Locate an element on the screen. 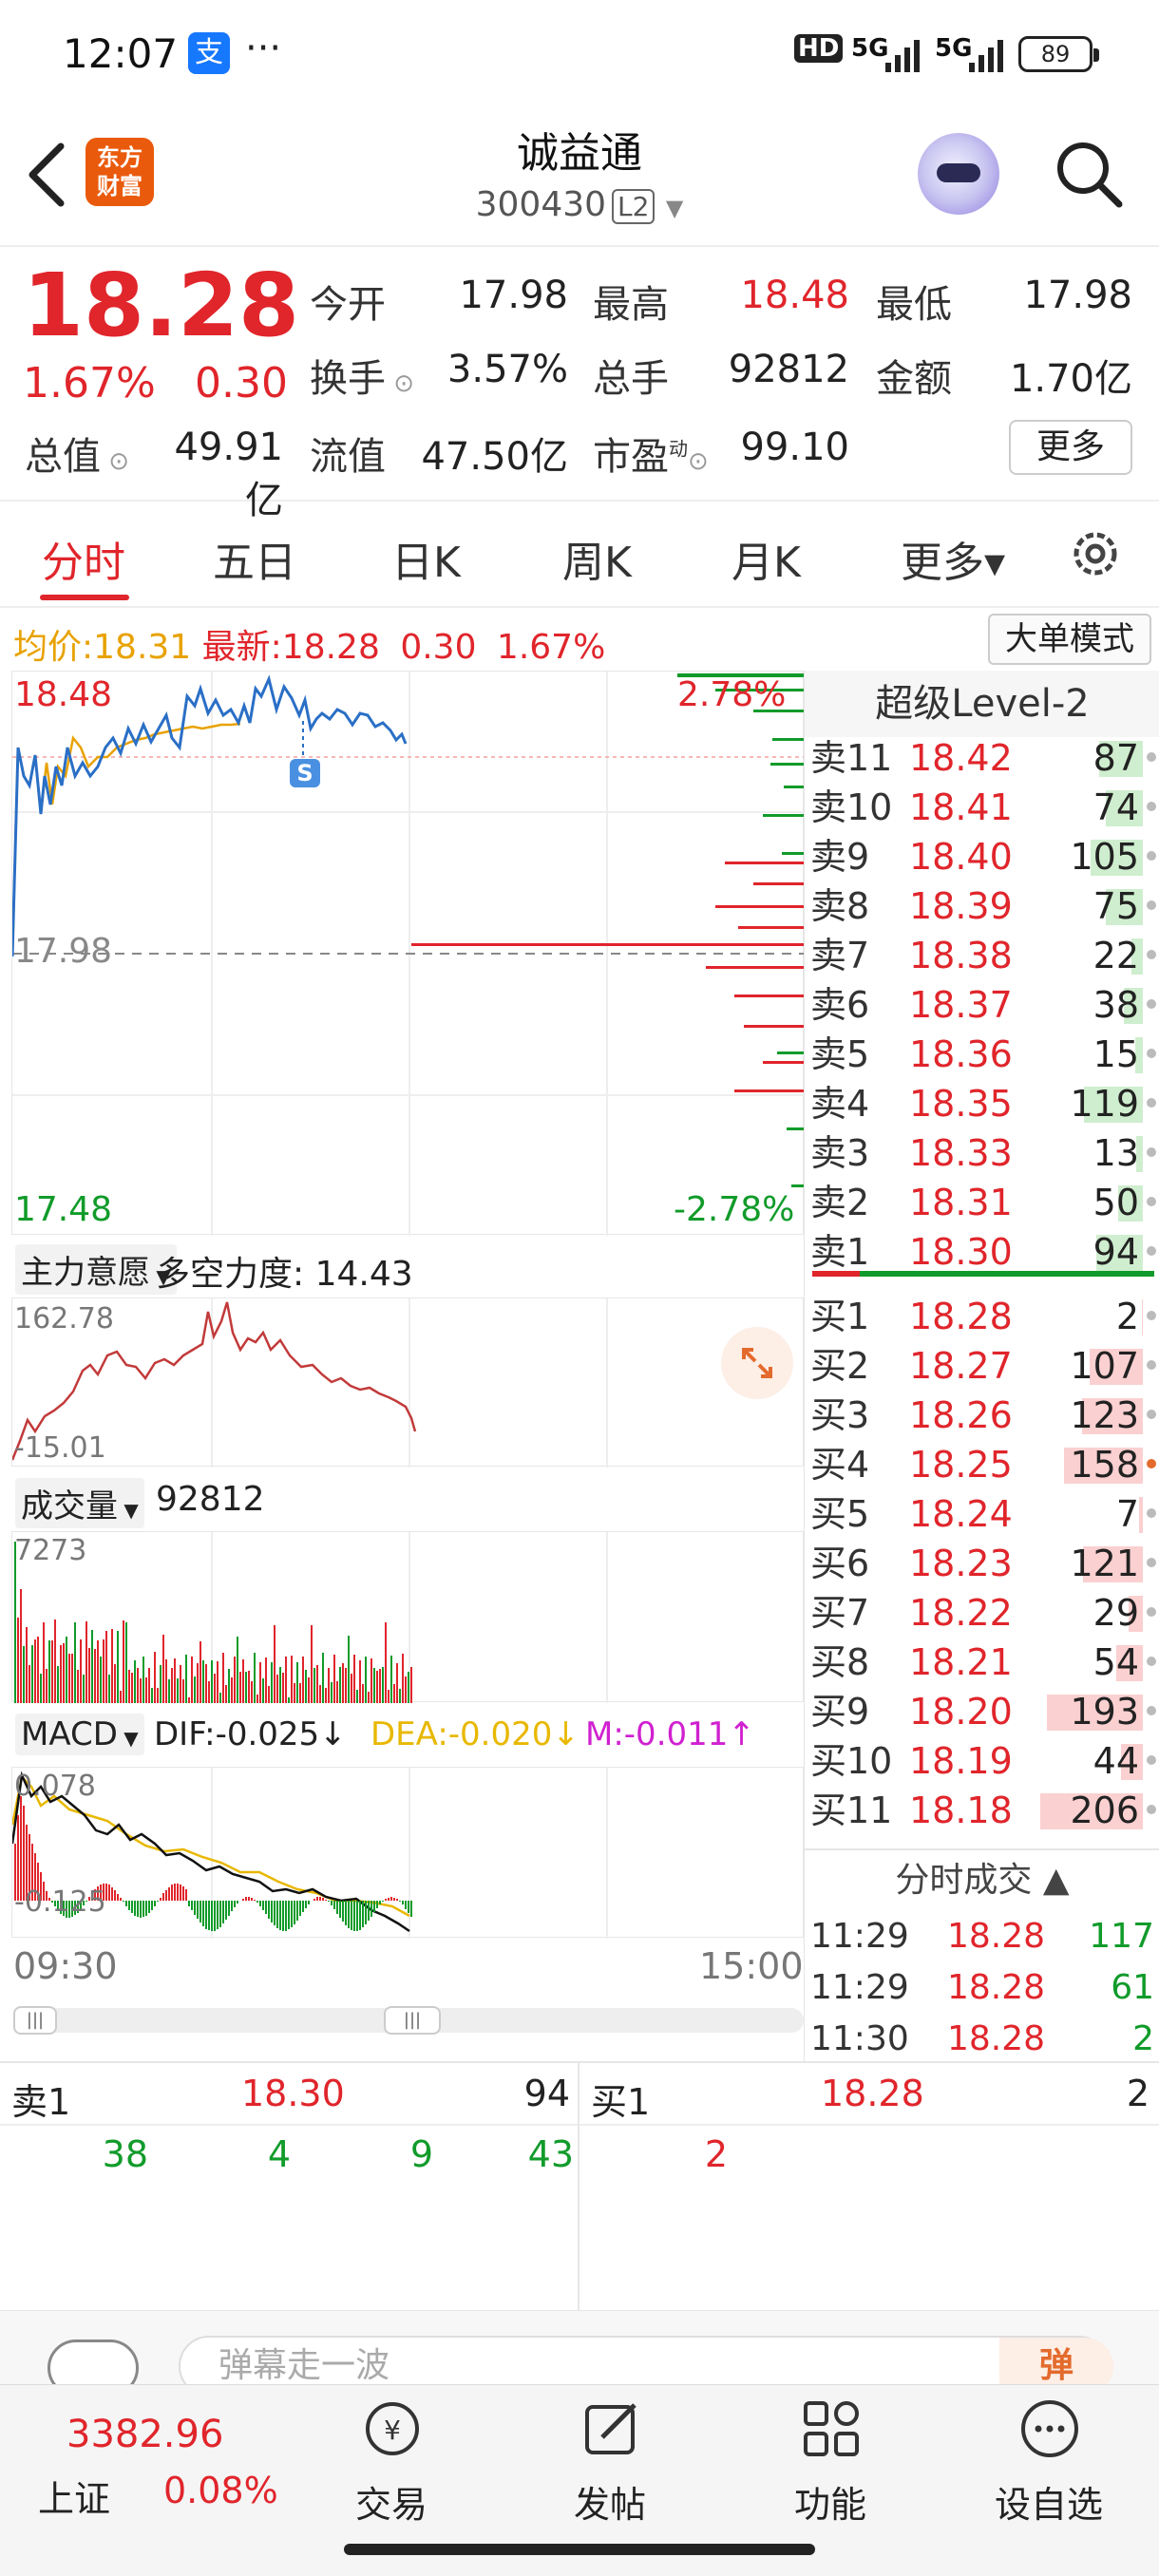 This screenshot has width=1159, height=2576. slider-handle-right: ||| is located at coordinates (412, 2020).